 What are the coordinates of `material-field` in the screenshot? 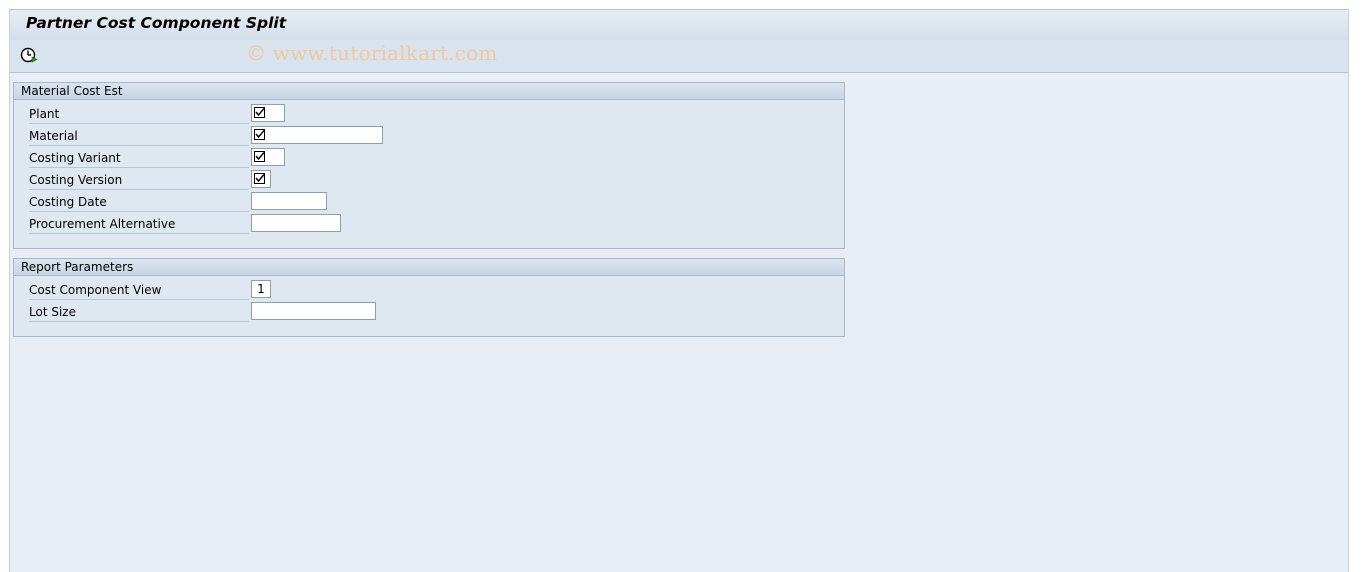 It's located at (317, 135).